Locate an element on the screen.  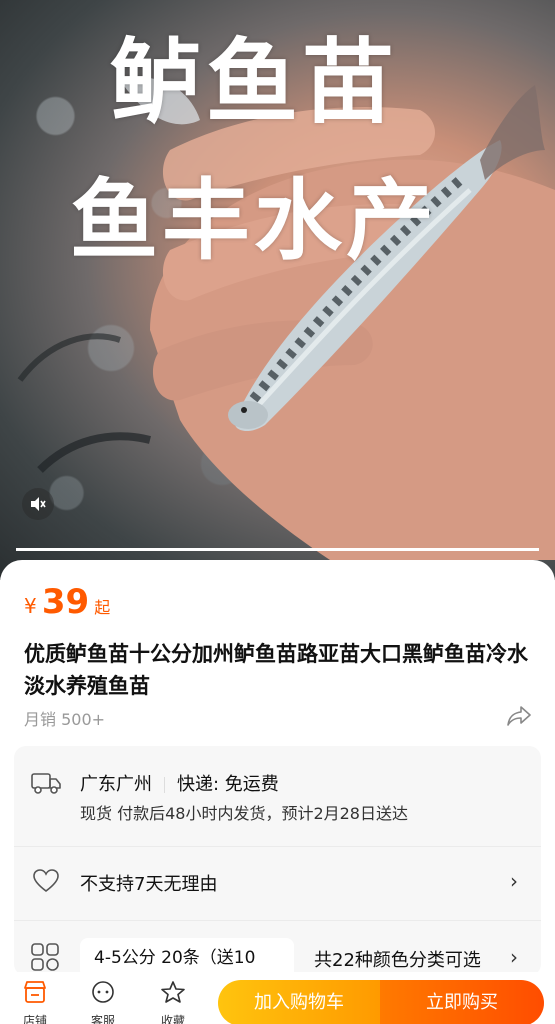
video-overlay-title: 鲈鱼苗 is located at coordinates (254, 82).